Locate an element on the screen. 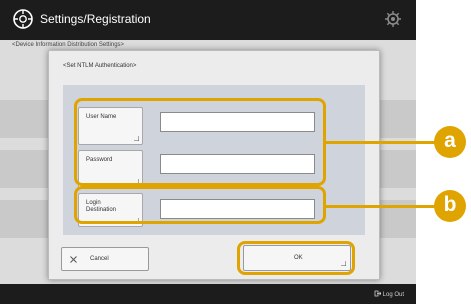 This screenshot has height=304, width=471. close-icon is located at coordinates (73, 259).